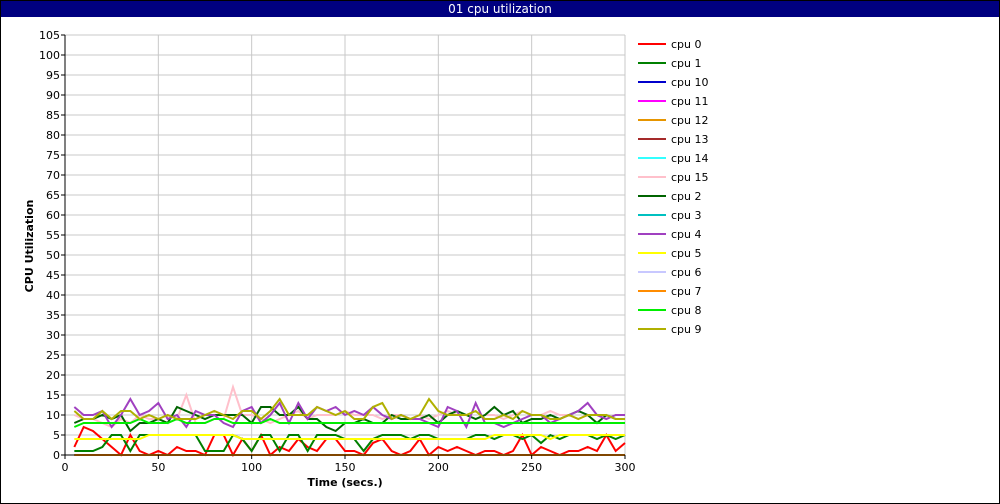  What do you see at coordinates (53, 395) in the screenshot?
I see `y-tick-label: 15` at bounding box center [53, 395].